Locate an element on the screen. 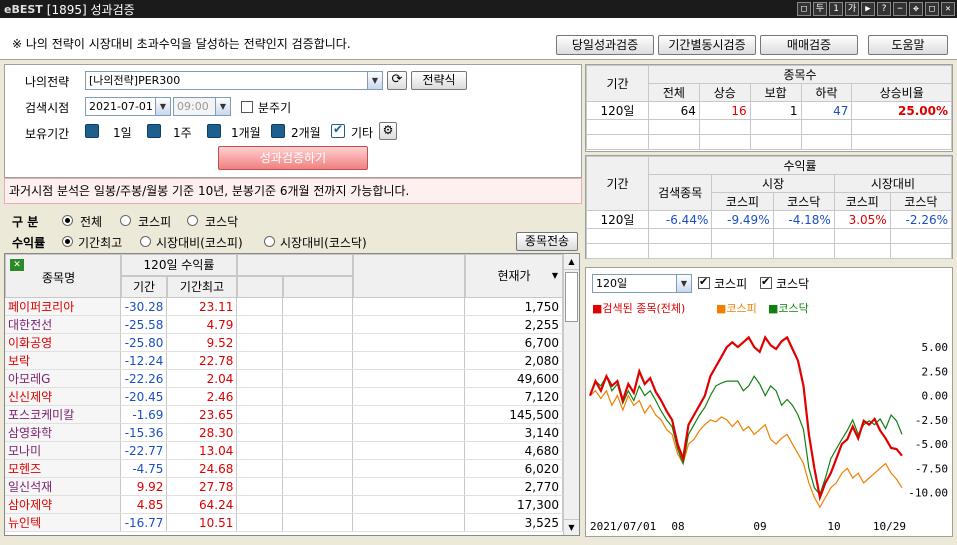 Image resolution: width=957 pixels, height=545 pixels. table-row: 대한전선 -25.58 4.79 2,255 is located at coordinates (284, 324).